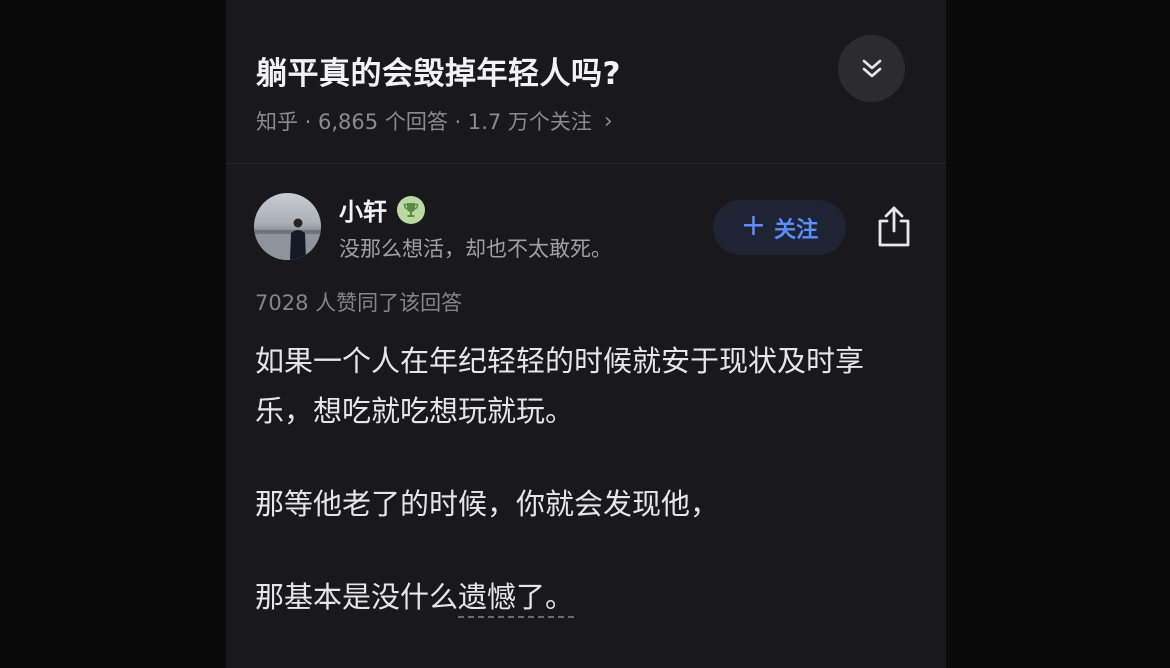 The image size is (1170, 668). Describe the element at coordinates (796, 230) in the screenshot. I see `follow-button-label: 关注` at that location.